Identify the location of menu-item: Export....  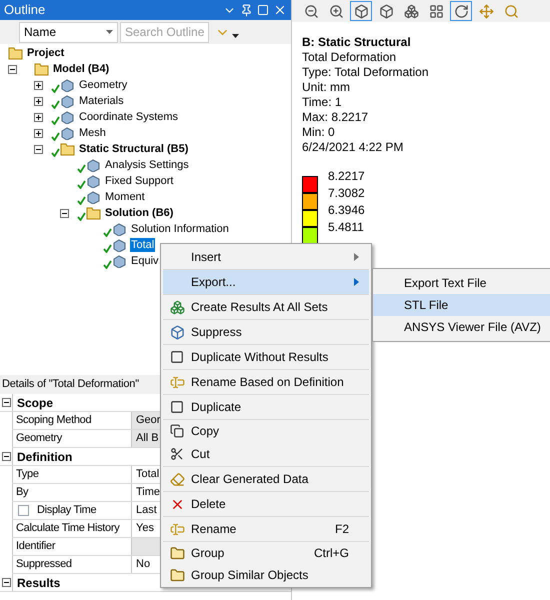
(266, 282).